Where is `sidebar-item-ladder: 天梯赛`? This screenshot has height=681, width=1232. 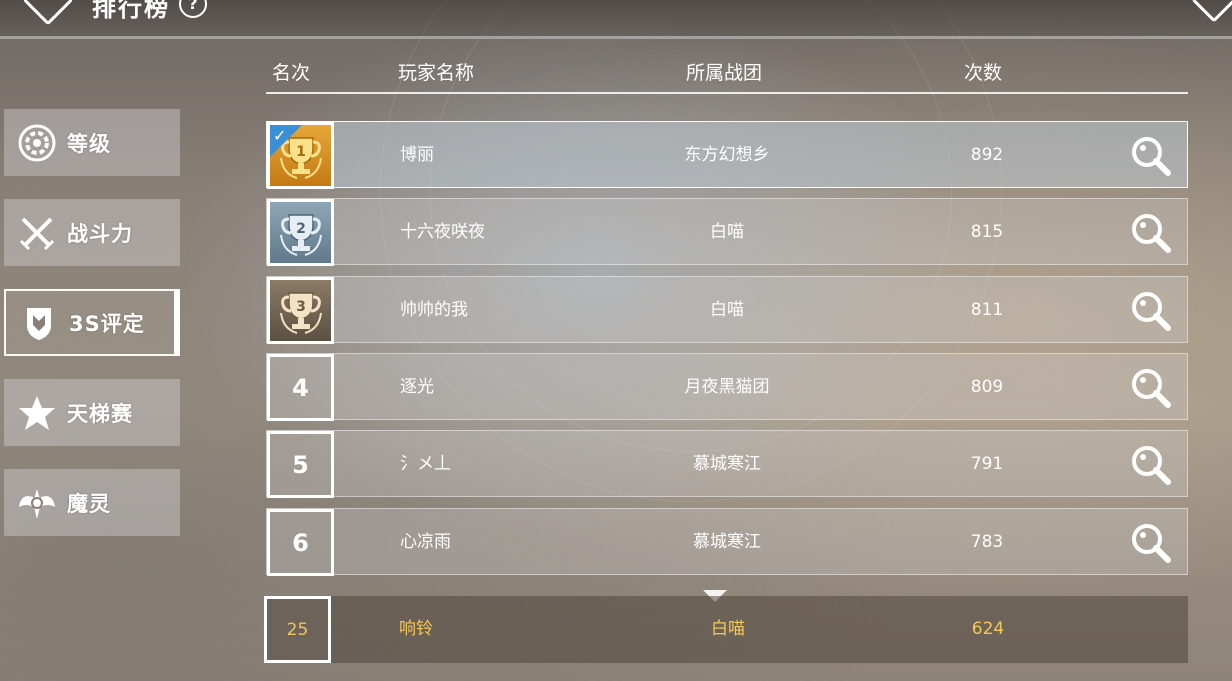 sidebar-item-ladder: 天梯赛 is located at coordinates (92, 412).